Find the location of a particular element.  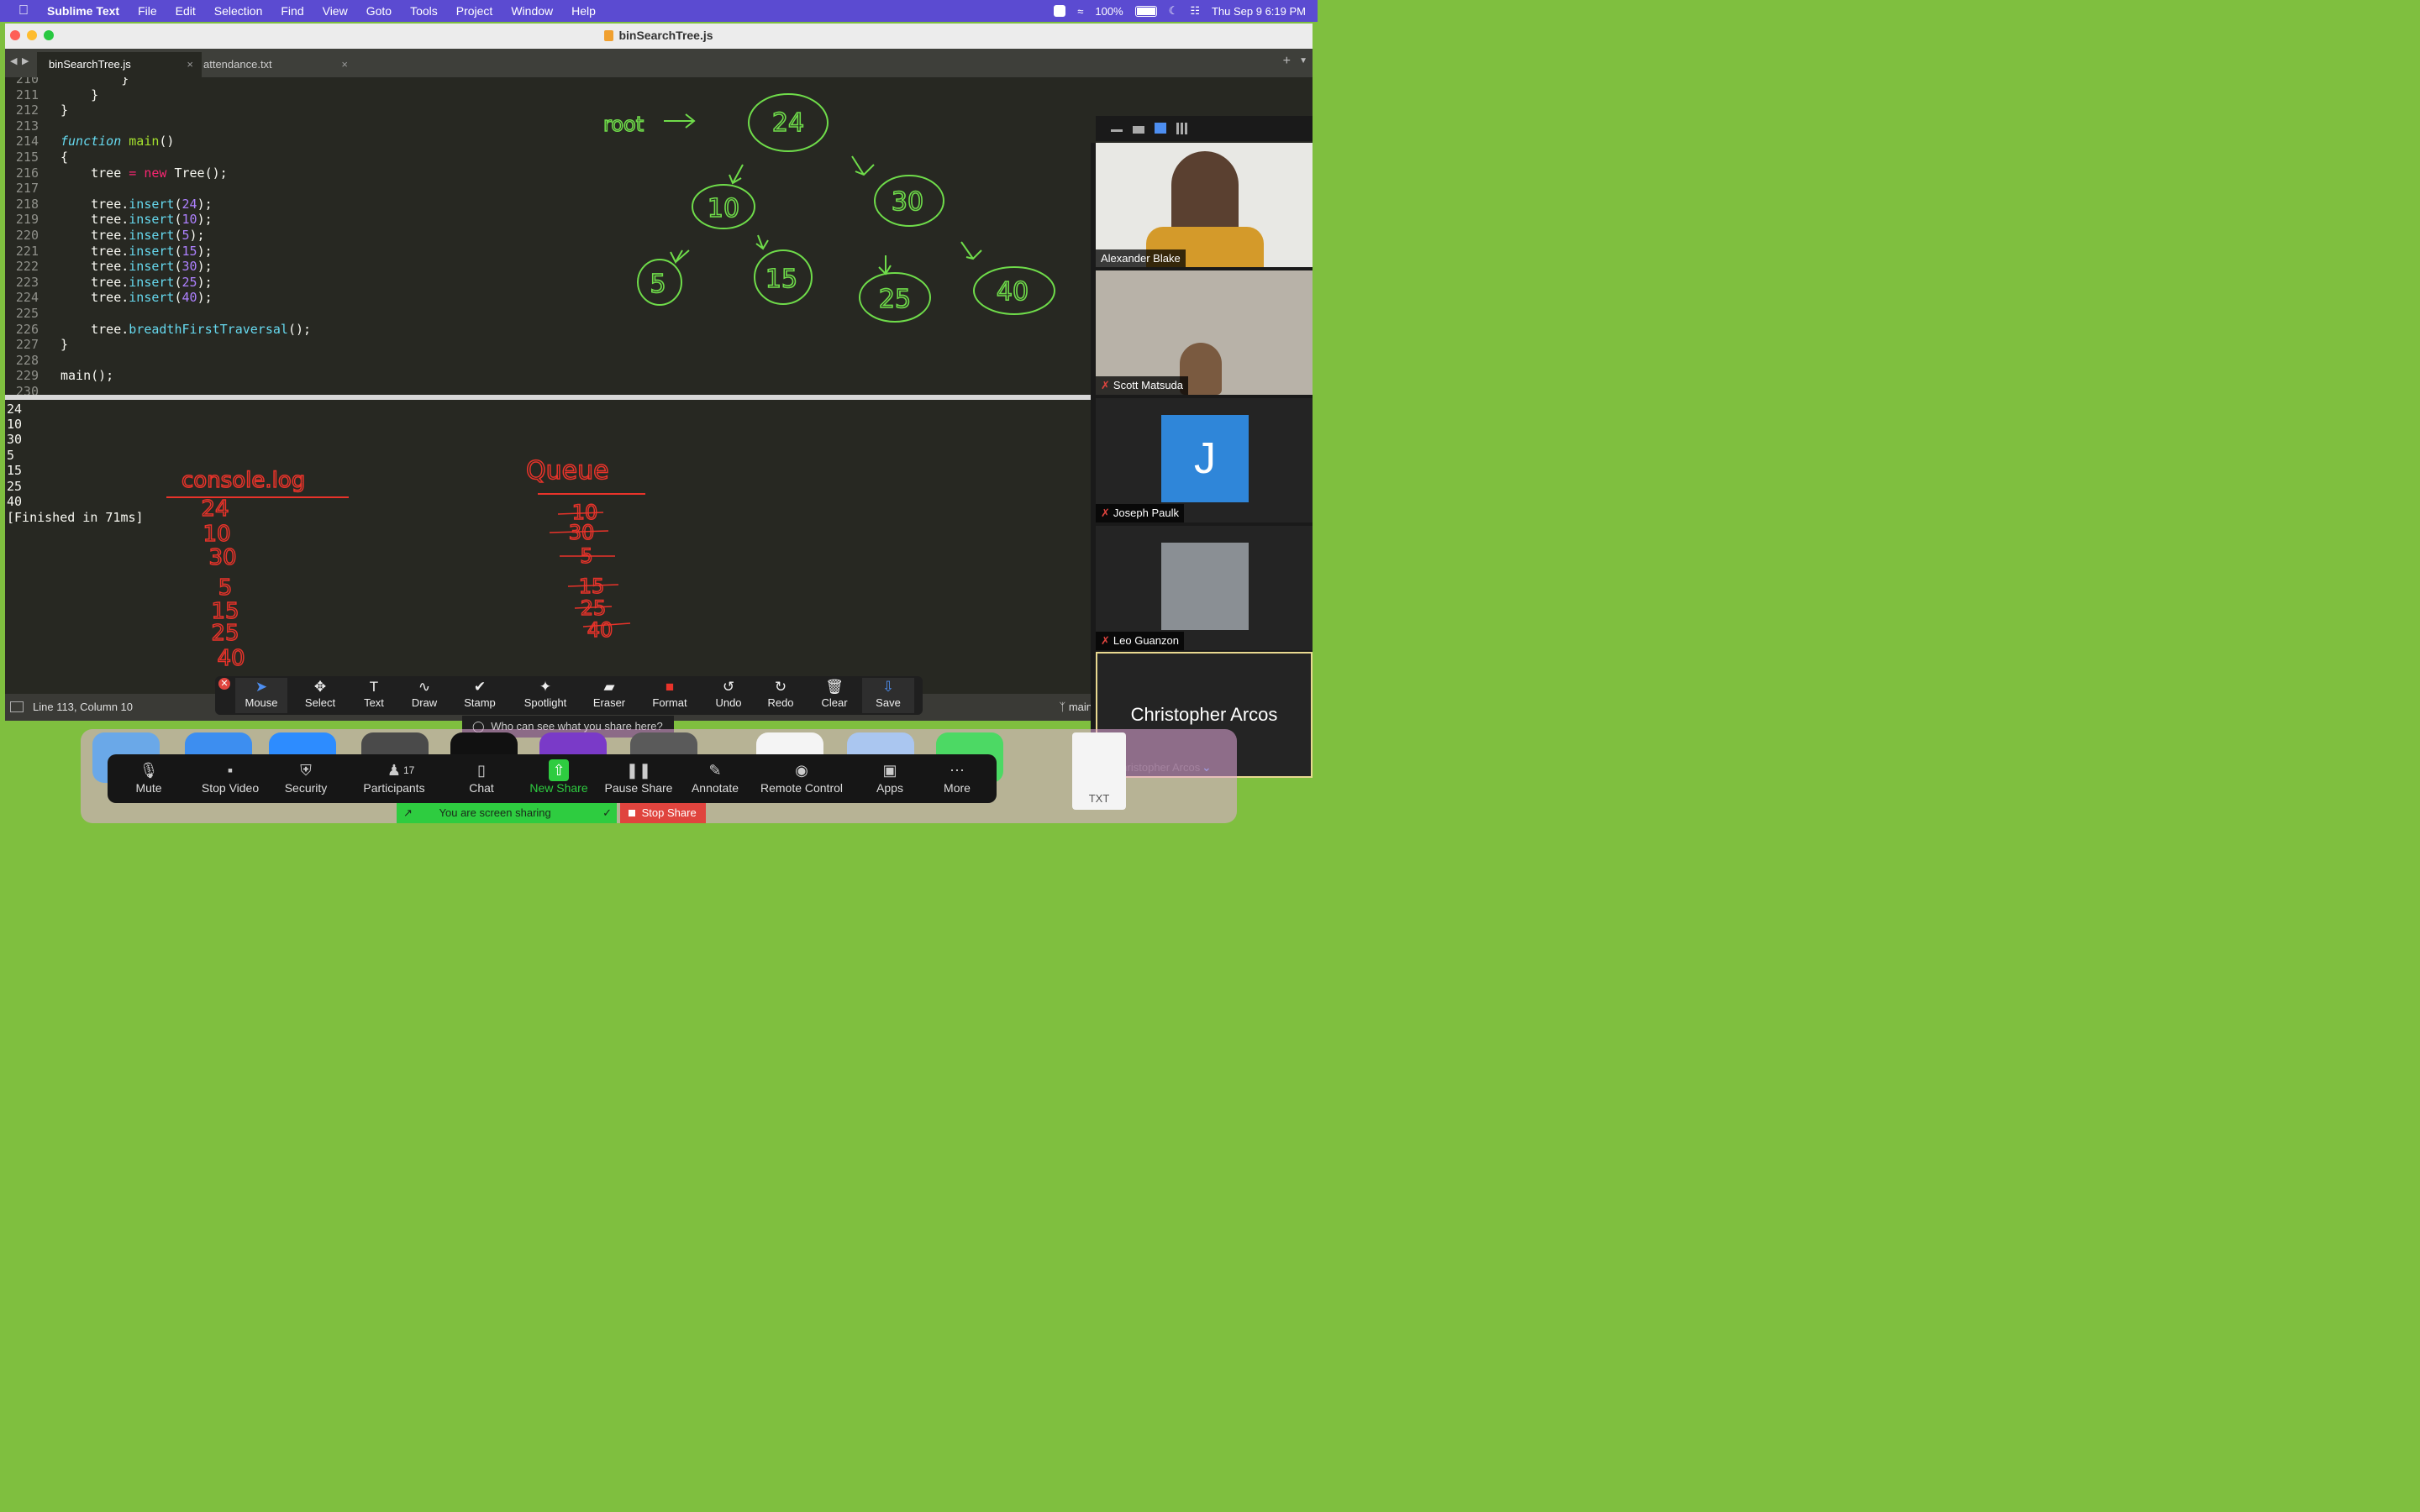

shield-check-icon: ✓ is located at coordinates (607, 812).